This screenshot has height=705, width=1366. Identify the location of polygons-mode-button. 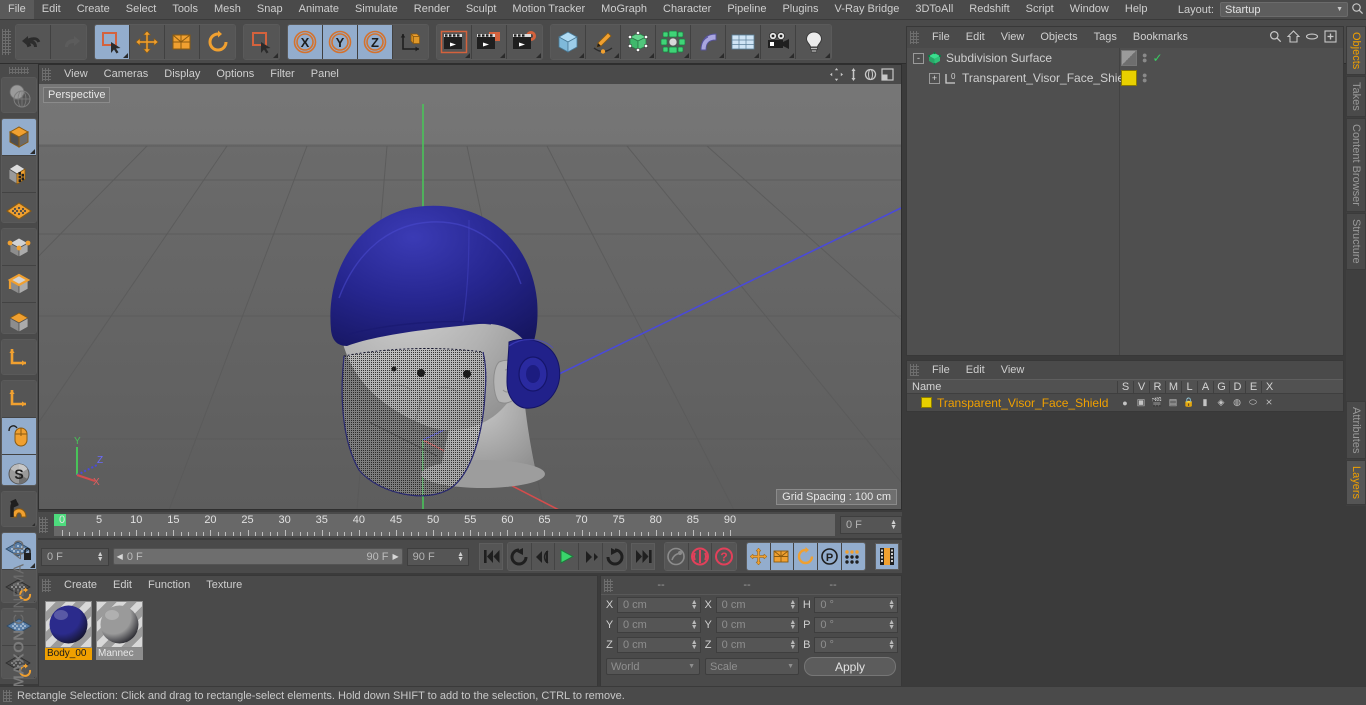
(19, 318).